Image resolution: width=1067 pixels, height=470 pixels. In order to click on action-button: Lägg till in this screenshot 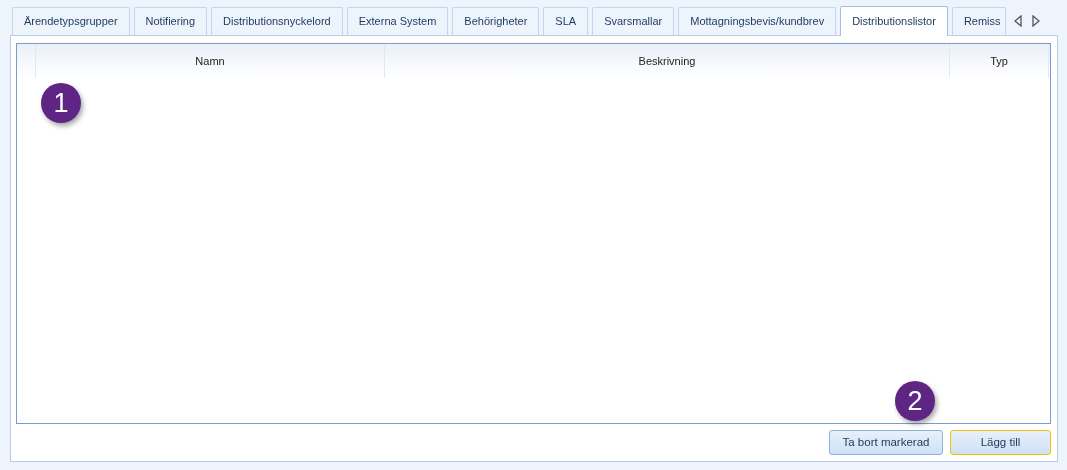, I will do `click(1000, 442)`.